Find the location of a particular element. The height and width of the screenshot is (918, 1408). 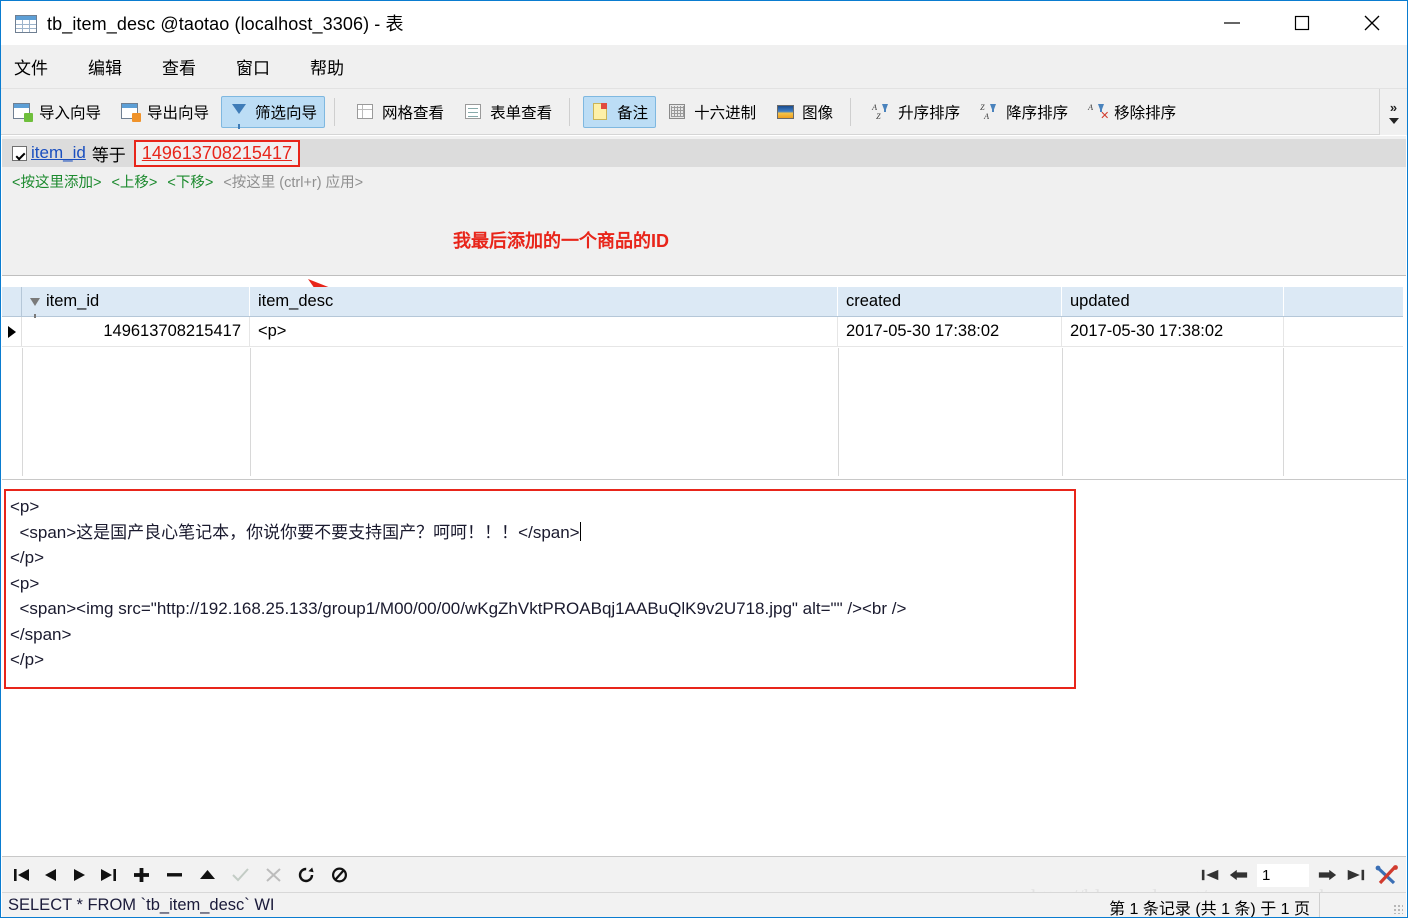

maximize-button is located at coordinates (1302, 23).